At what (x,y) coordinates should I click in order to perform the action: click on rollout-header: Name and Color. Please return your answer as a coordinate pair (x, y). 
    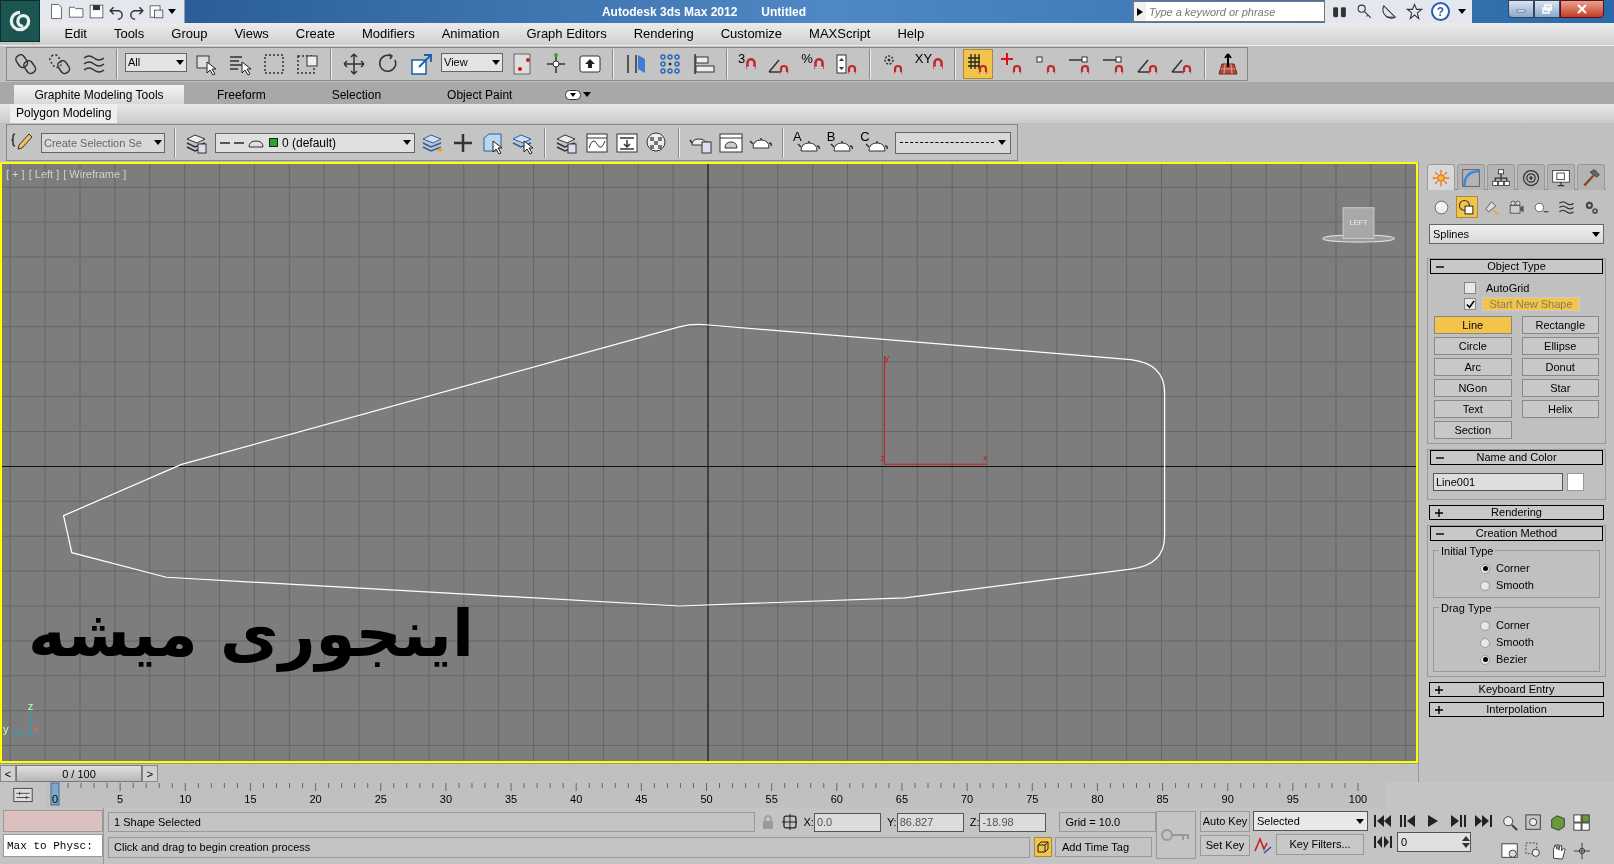
    Looking at the image, I should click on (1516, 457).